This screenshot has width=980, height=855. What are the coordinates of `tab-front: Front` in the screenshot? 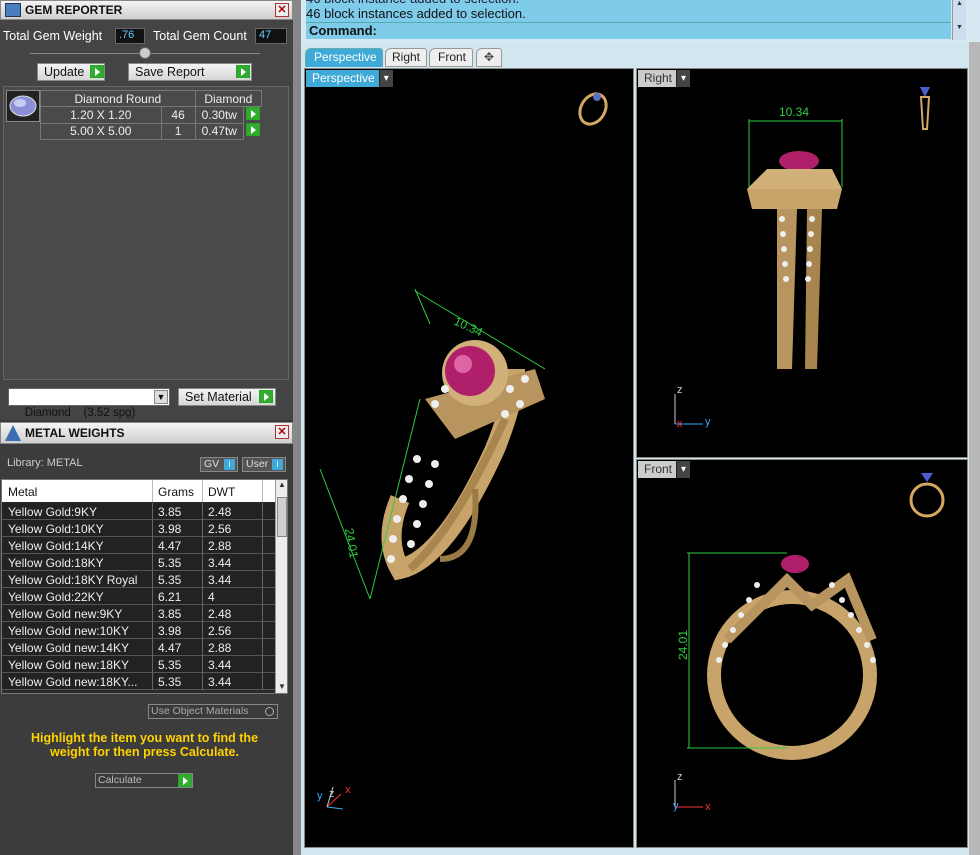 It's located at (451, 57).